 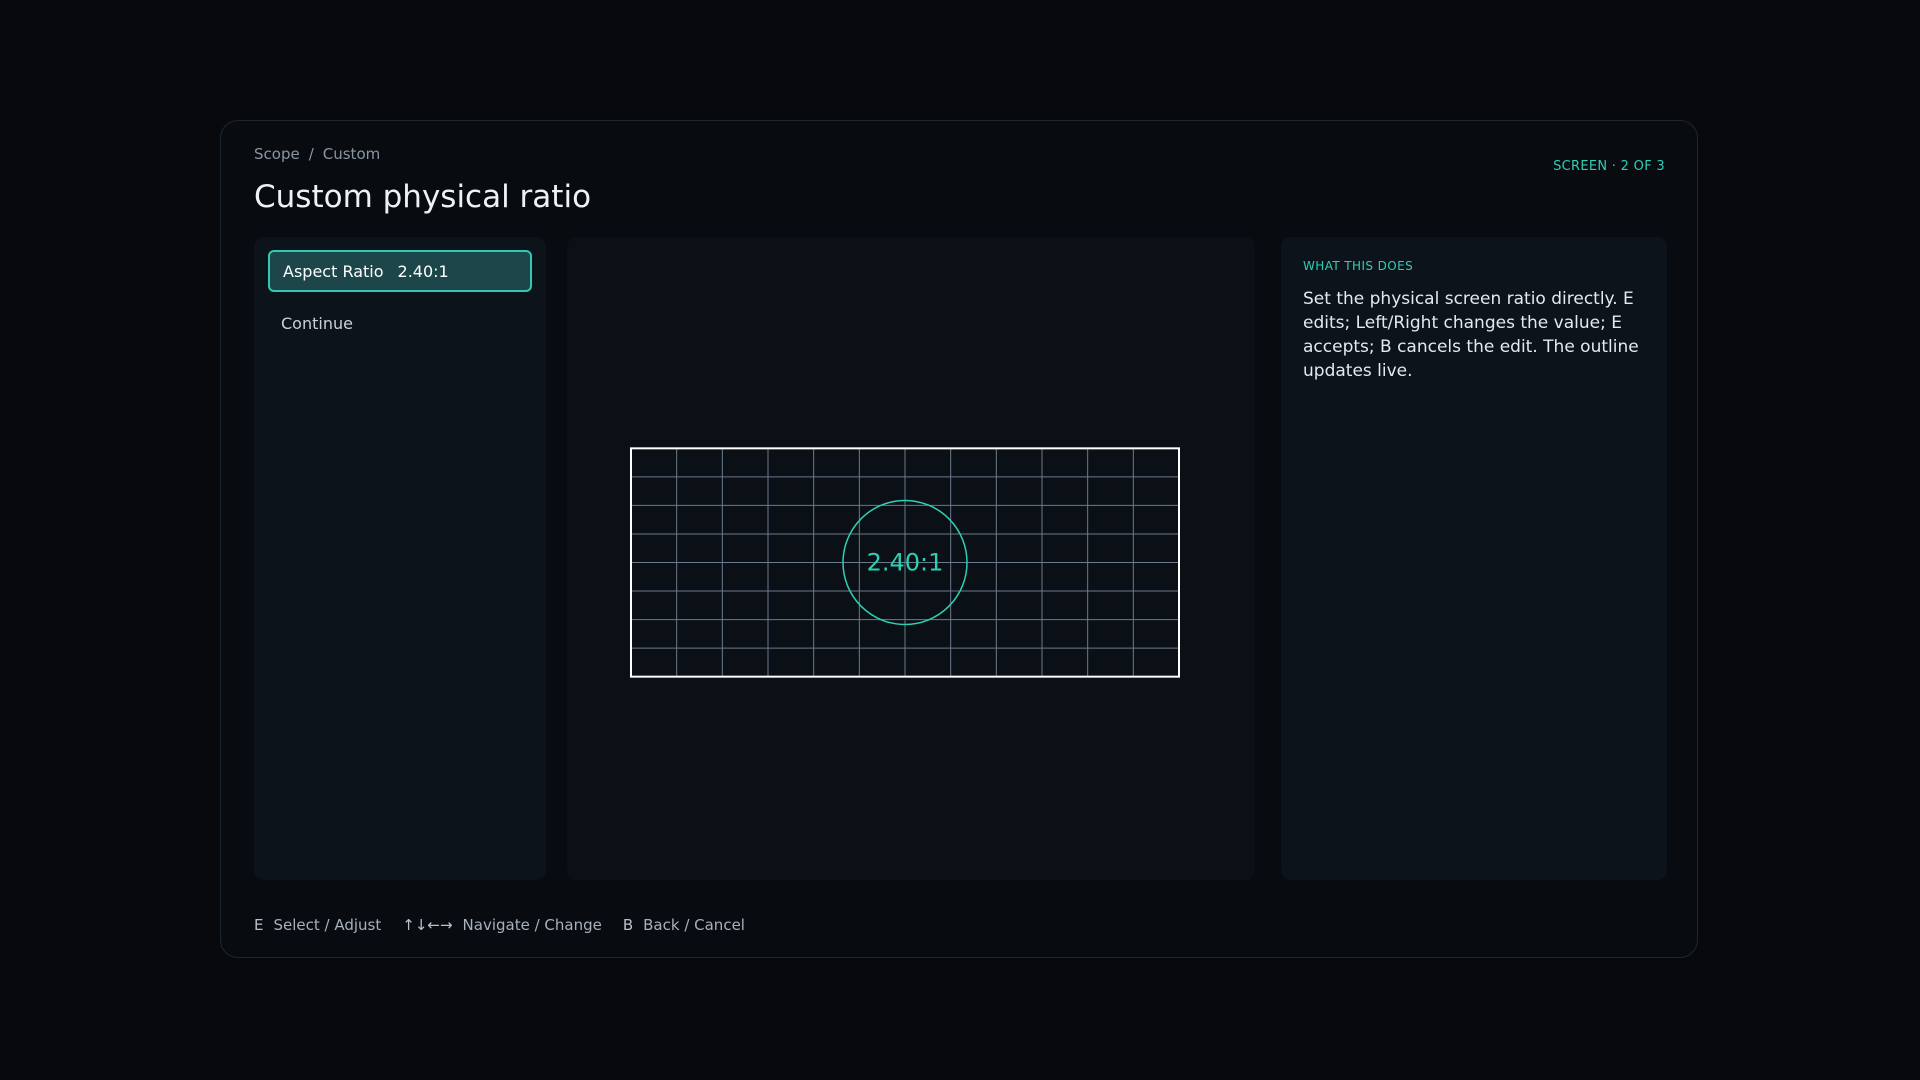 What do you see at coordinates (1358, 266) in the screenshot?
I see `info-heading: WHAT THIS DOES` at bounding box center [1358, 266].